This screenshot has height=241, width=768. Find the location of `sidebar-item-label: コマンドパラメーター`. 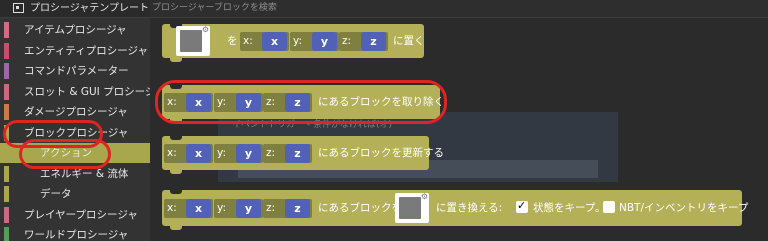

sidebar-item-label: コマンドパラメーター is located at coordinates (76, 71).